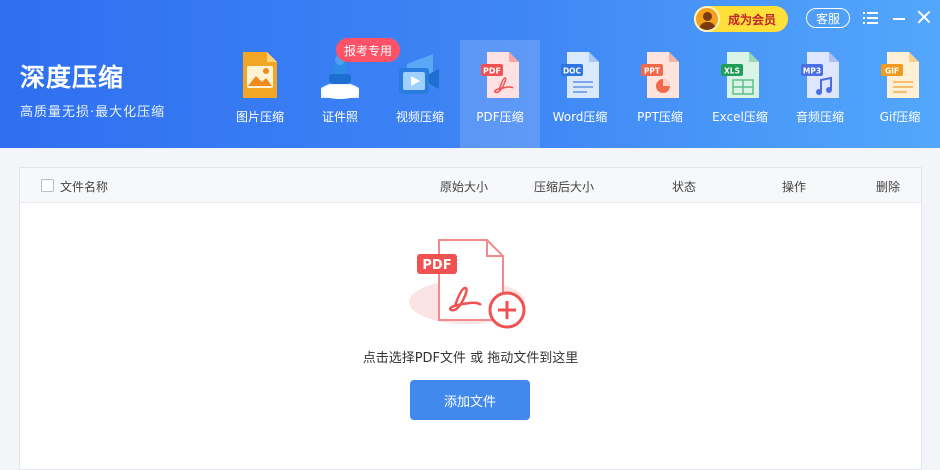  I want to click on tab-excel-compress: XLS Excel压缩, so click(740, 94).